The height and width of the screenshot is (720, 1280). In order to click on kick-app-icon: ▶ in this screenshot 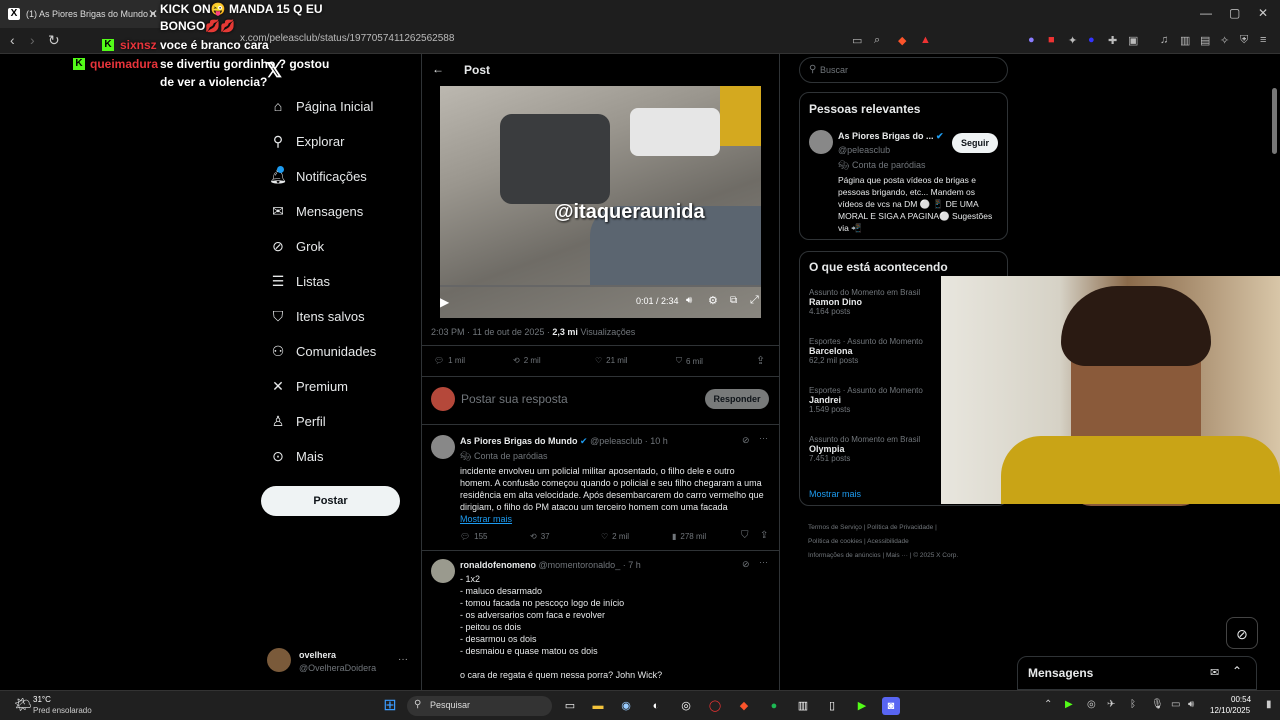, I will do `click(862, 706)`.